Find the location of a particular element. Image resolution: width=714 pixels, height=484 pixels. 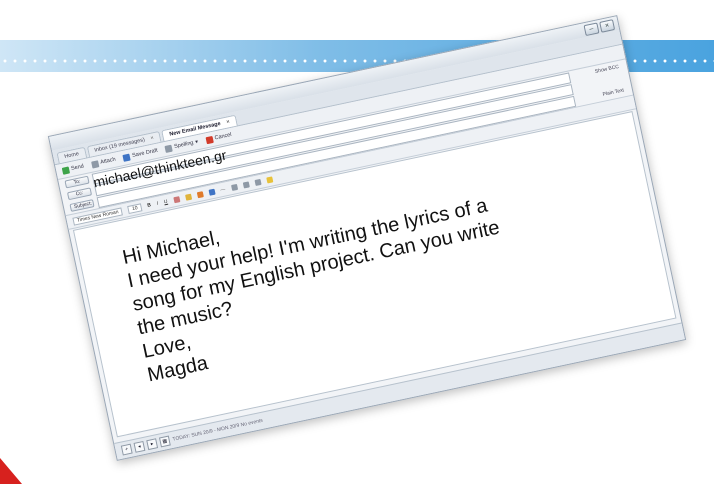

cancel-button: Cancel is located at coordinates (218, 137).